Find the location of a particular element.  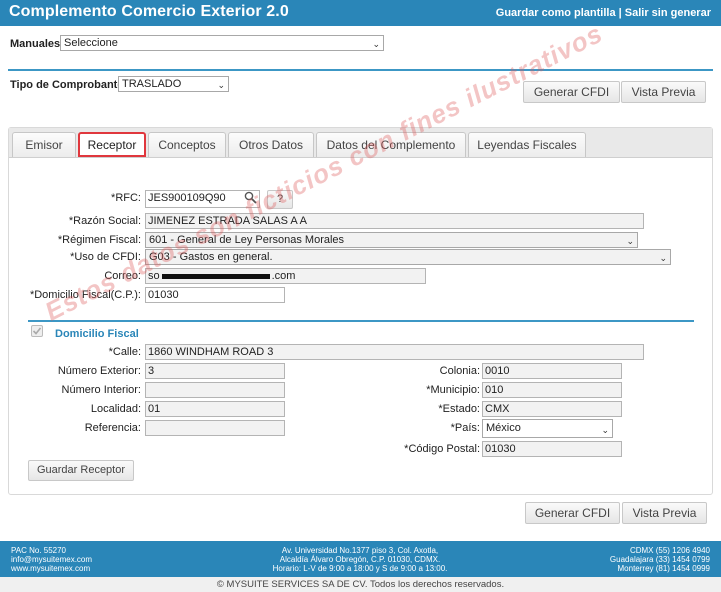

codigo-postal-label: *Código Postal: is located at coordinates (442, 449).